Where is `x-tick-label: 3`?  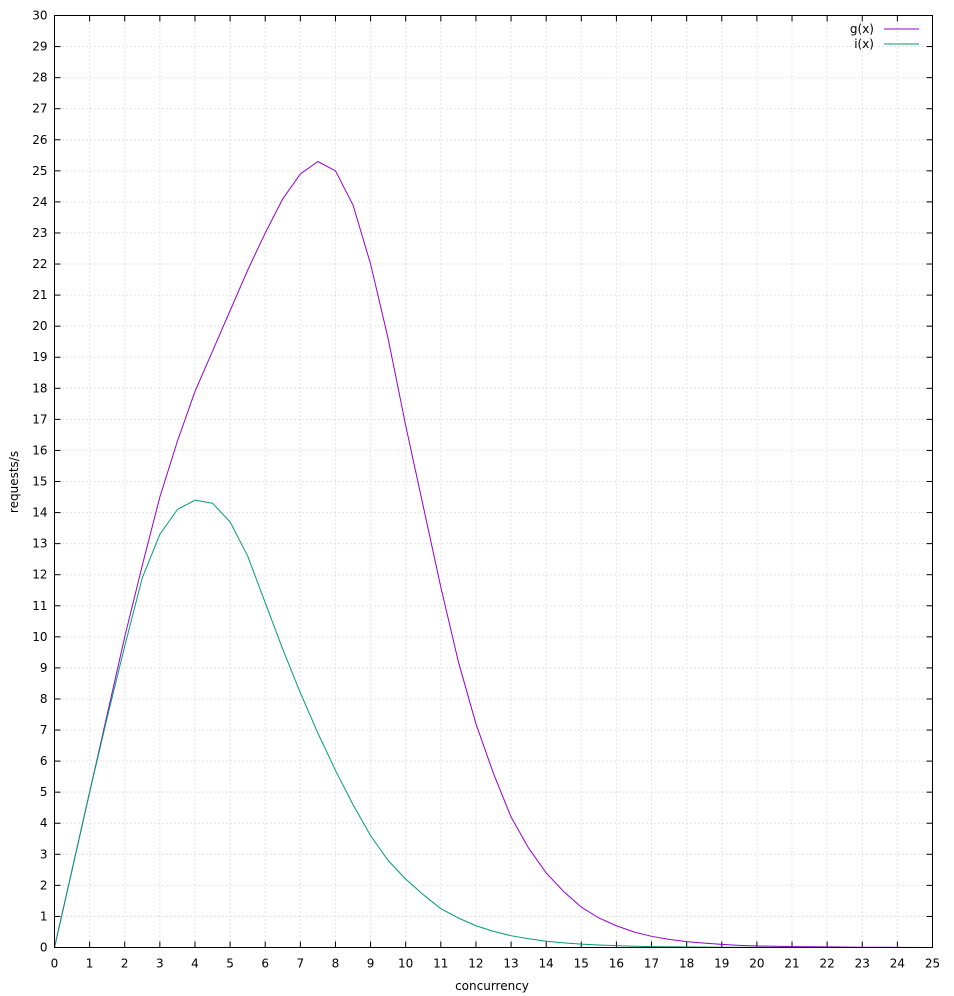 x-tick-label: 3 is located at coordinates (160, 964).